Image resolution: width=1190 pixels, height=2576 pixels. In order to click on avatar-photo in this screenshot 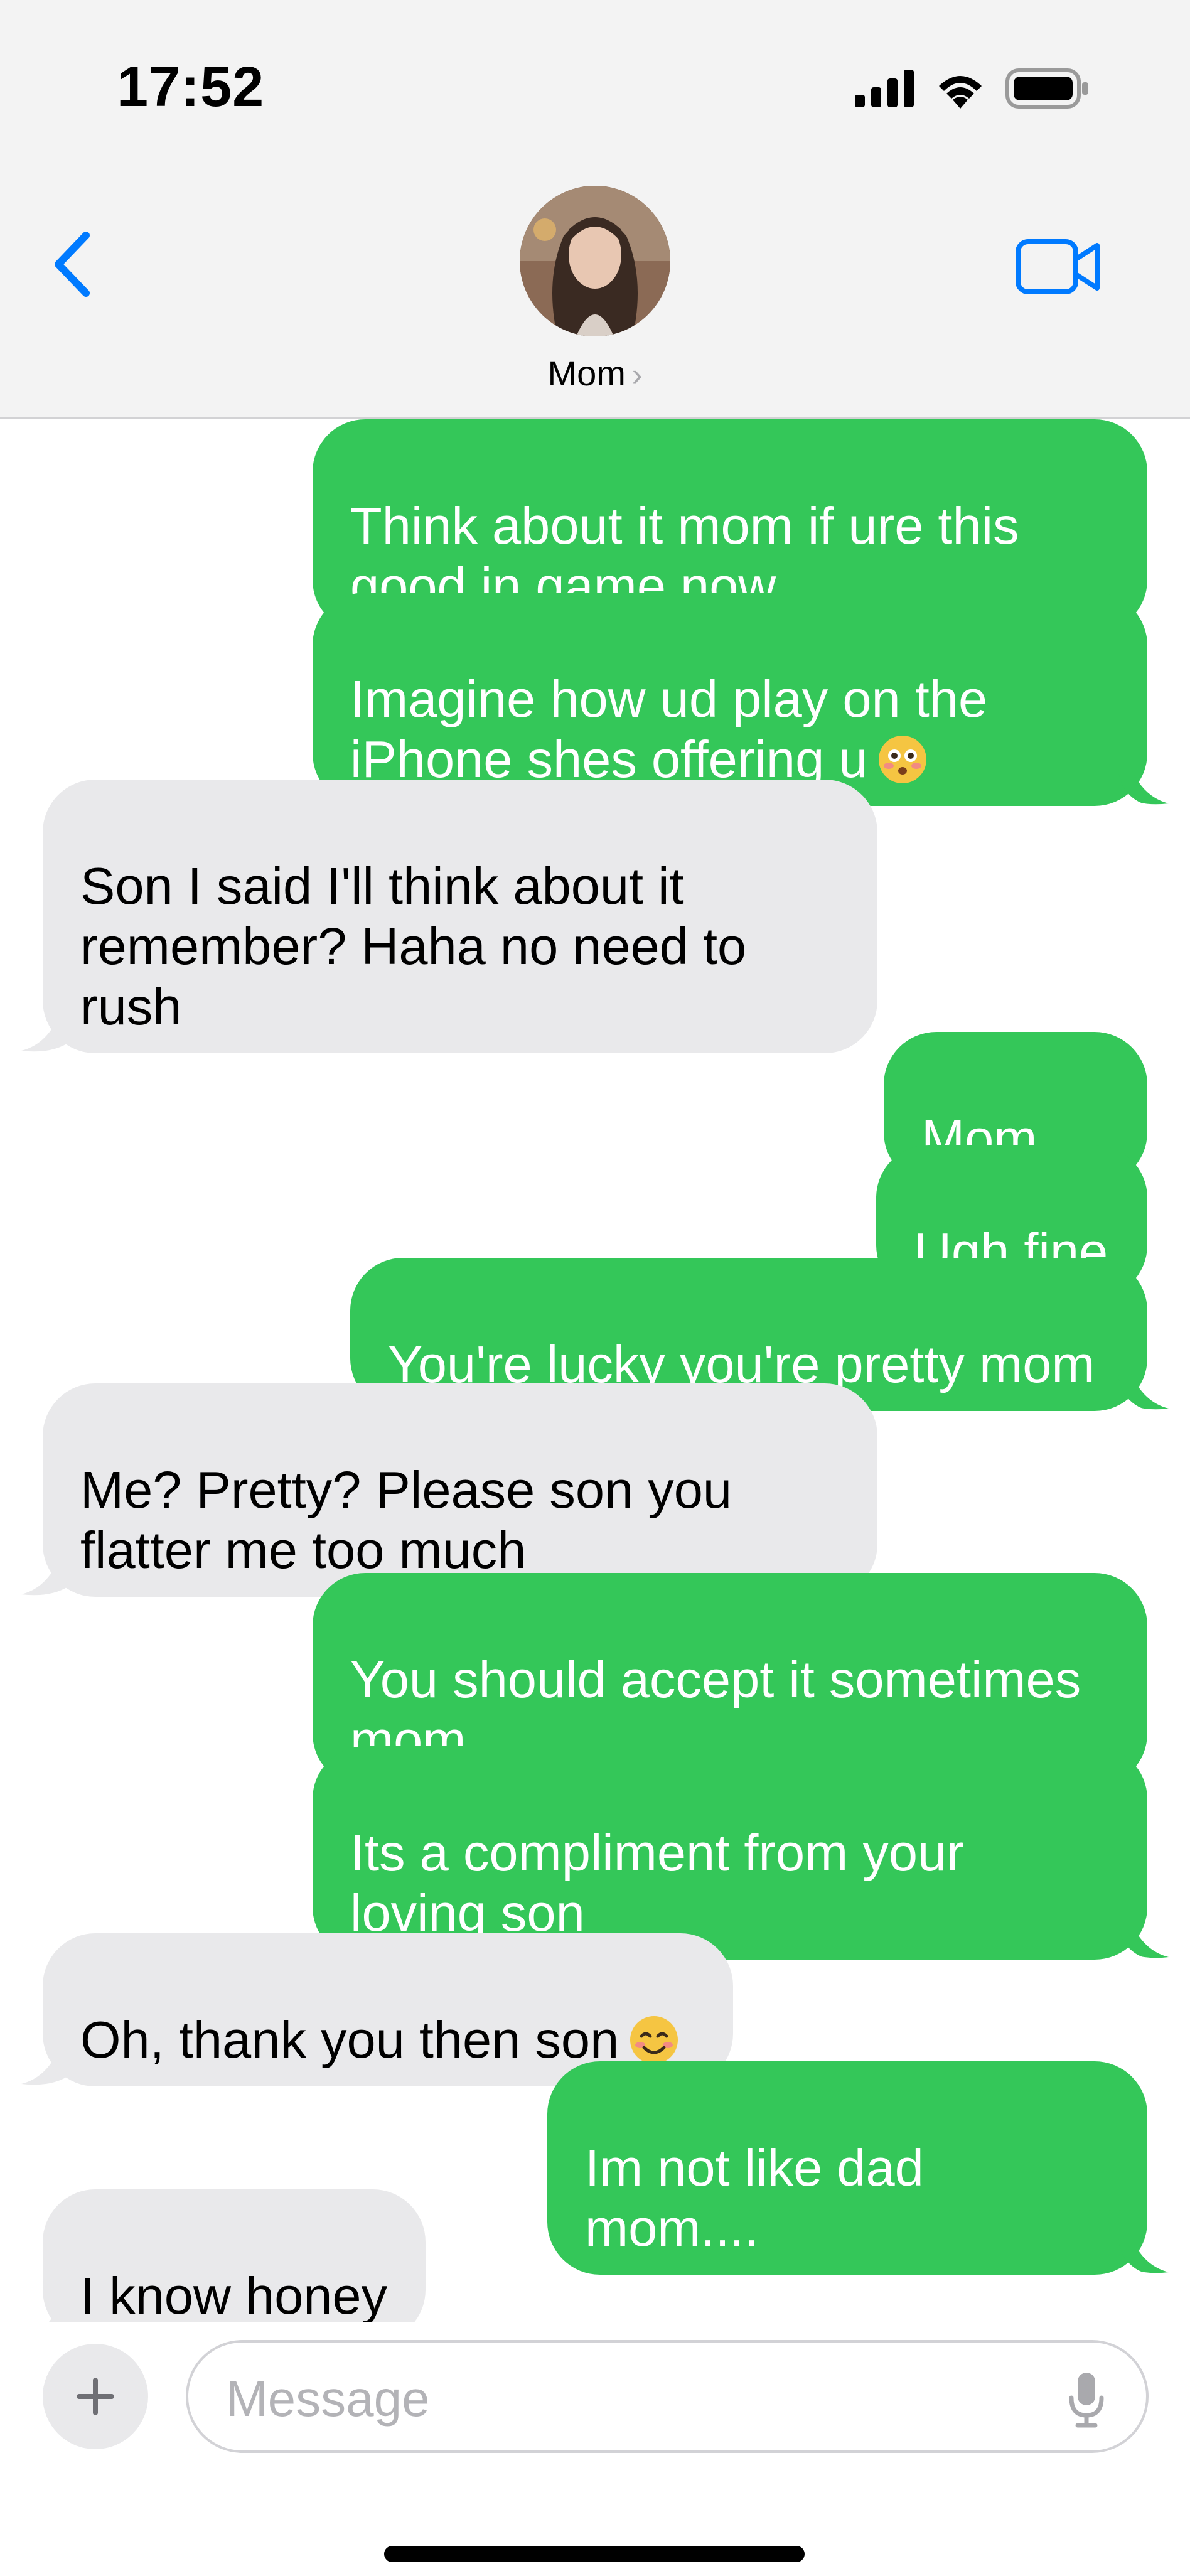, I will do `click(595, 261)`.